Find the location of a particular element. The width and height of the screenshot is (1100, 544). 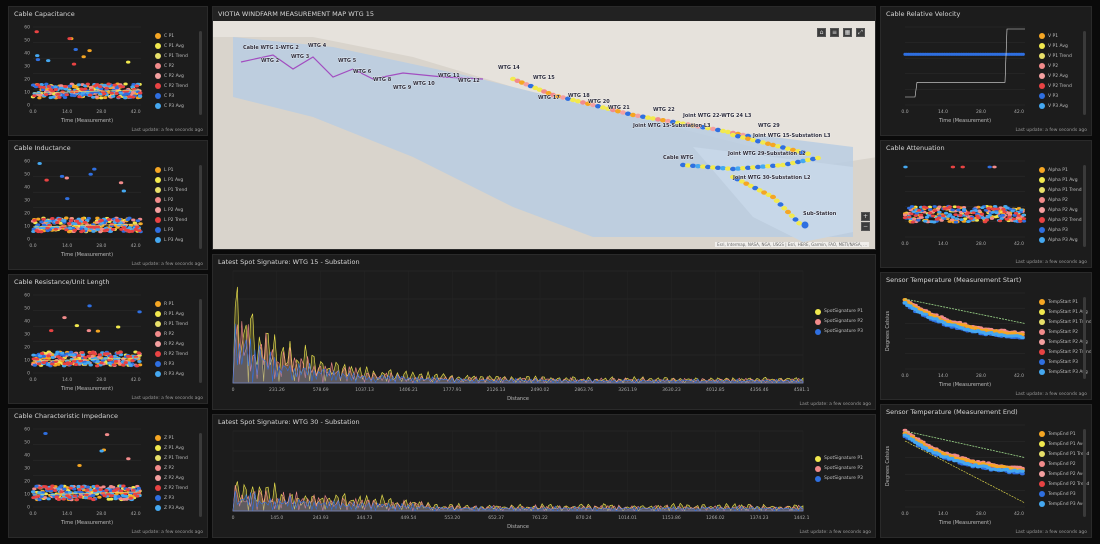

x-tick-label: 578.69 is located at coordinates (321, 390).